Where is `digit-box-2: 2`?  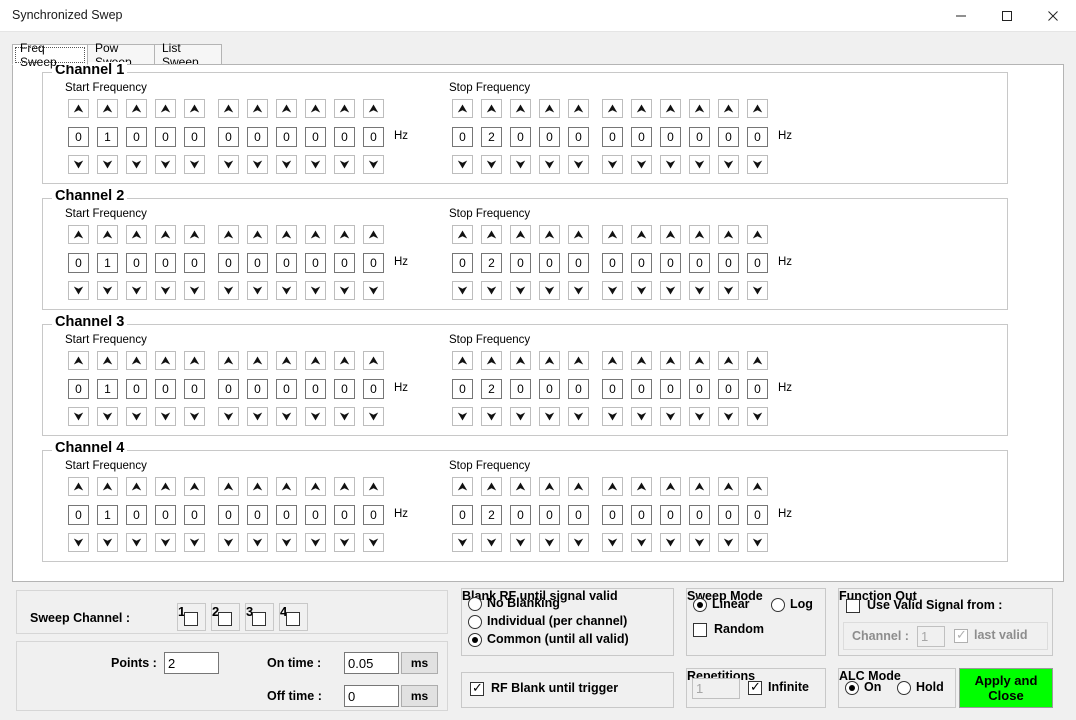
digit-box-2: 2 is located at coordinates (491, 137).